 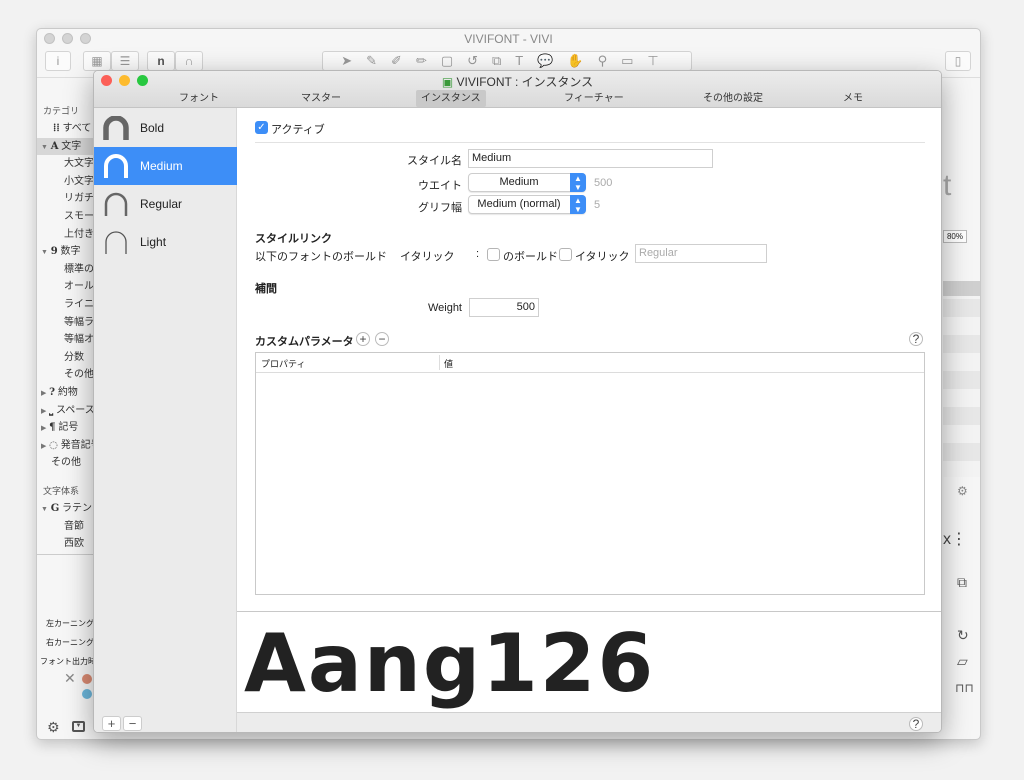 What do you see at coordinates (261, 127) in the screenshot?
I see `active-checkbox: ✓` at bounding box center [261, 127].